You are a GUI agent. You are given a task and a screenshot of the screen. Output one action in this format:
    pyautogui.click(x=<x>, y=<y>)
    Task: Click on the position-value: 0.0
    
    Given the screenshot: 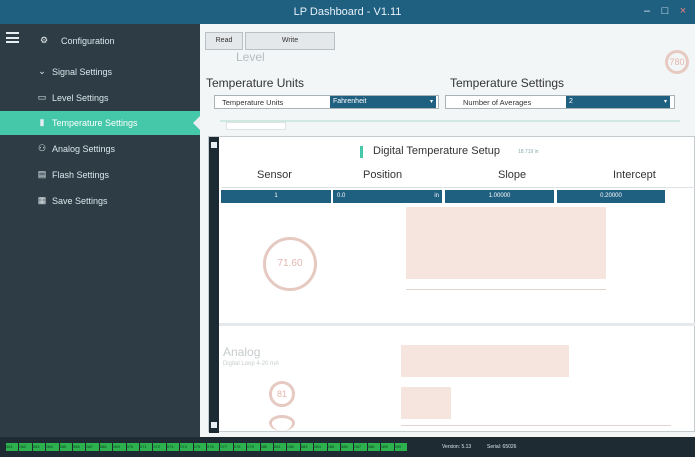 What is the action you would take?
    pyautogui.click(x=341, y=196)
    